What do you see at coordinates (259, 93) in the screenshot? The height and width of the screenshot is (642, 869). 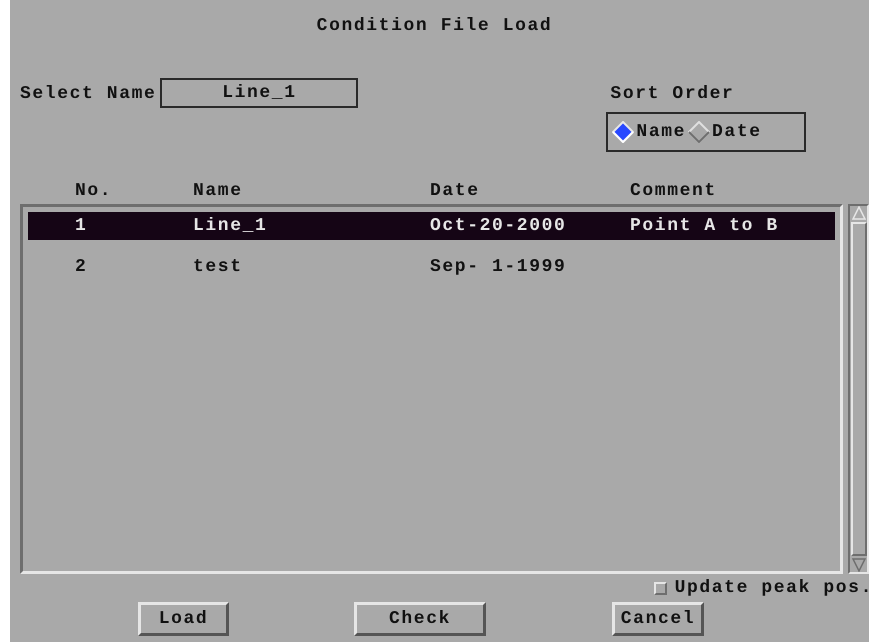 I see `select-name-field: Line_1` at bounding box center [259, 93].